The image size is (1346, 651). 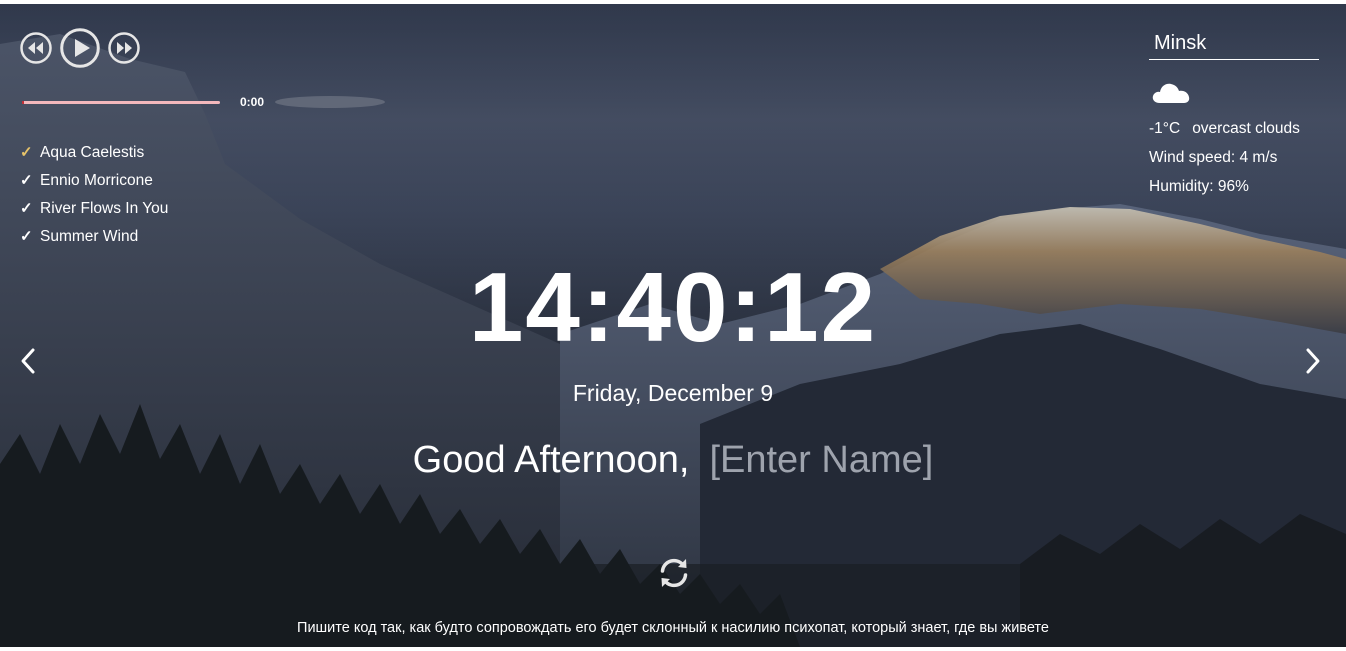 I want to click on cloud-icon, so click(x=1171, y=93).